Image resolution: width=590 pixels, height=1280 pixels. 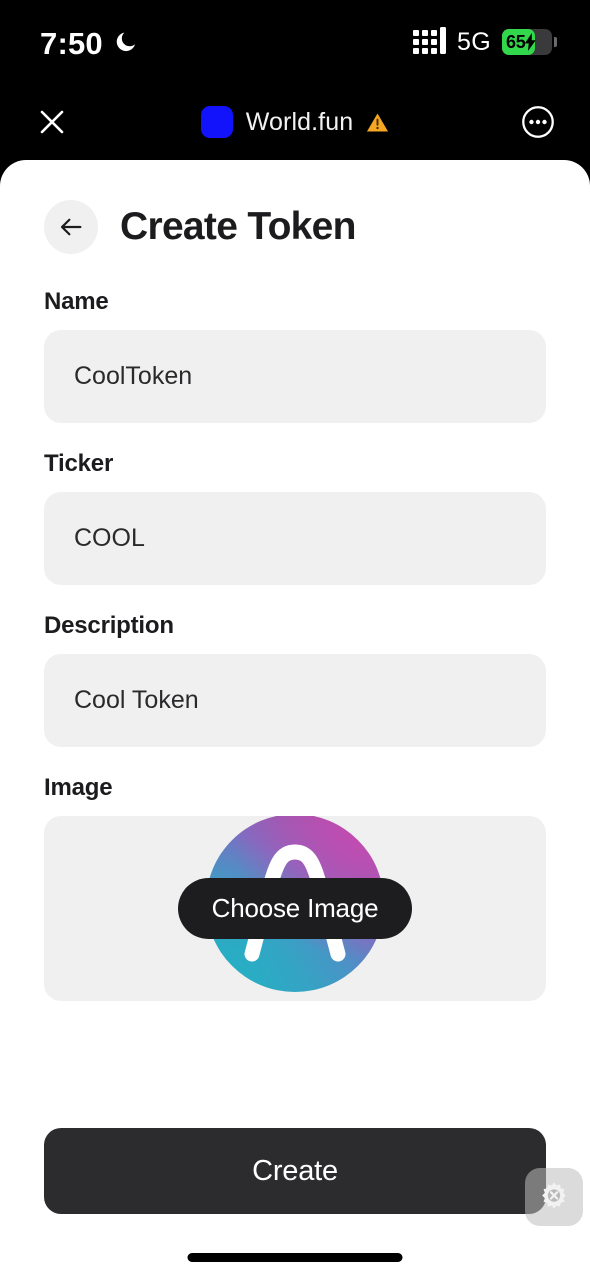 What do you see at coordinates (430, 40) in the screenshot?
I see `cellular-signal-icon` at bounding box center [430, 40].